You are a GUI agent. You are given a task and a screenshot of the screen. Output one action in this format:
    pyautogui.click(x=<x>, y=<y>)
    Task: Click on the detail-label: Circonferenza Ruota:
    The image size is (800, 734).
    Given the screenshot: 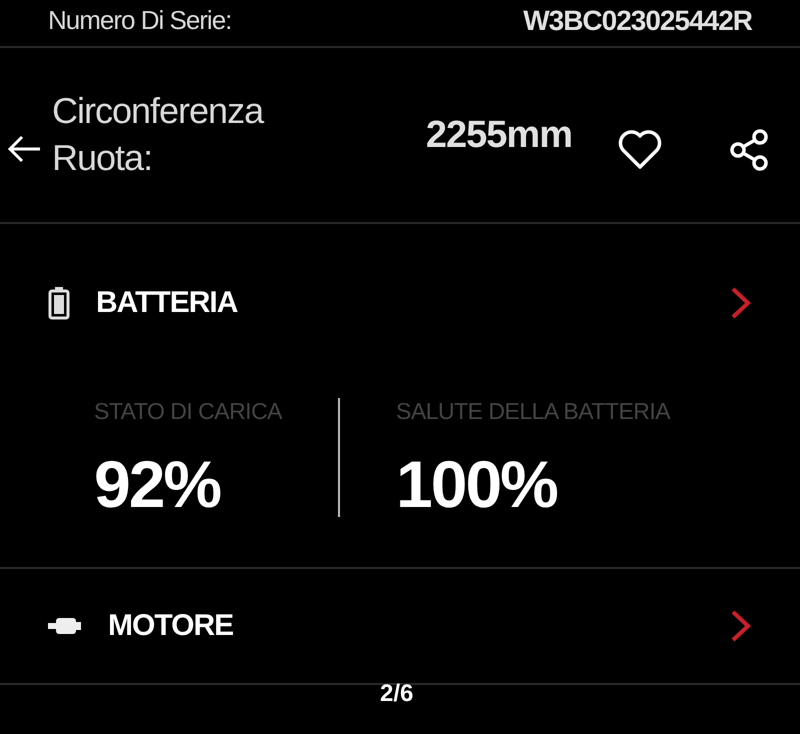 What is the action you would take?
    pyautogui.click(x=158, y=134)
    